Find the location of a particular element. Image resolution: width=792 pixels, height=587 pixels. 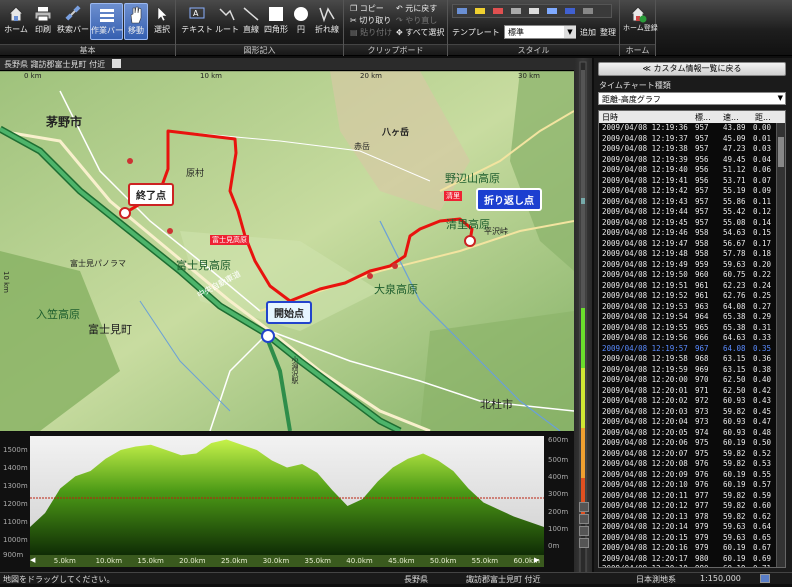

table-row: 2009/04/08 12:19:37 957 45.09 0.01 is located at coordinates (692, 139).